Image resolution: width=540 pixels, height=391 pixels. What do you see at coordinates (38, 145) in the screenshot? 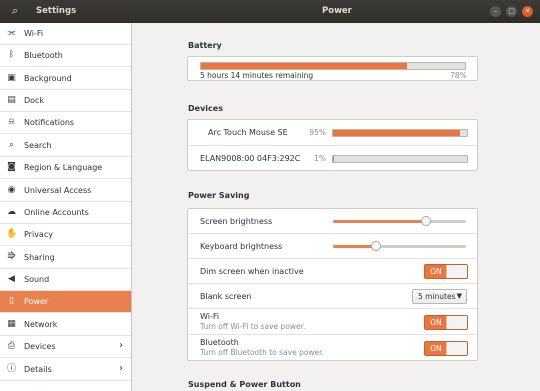
I see `sidebar-item-label: Search` at bounding box center [38, 145].